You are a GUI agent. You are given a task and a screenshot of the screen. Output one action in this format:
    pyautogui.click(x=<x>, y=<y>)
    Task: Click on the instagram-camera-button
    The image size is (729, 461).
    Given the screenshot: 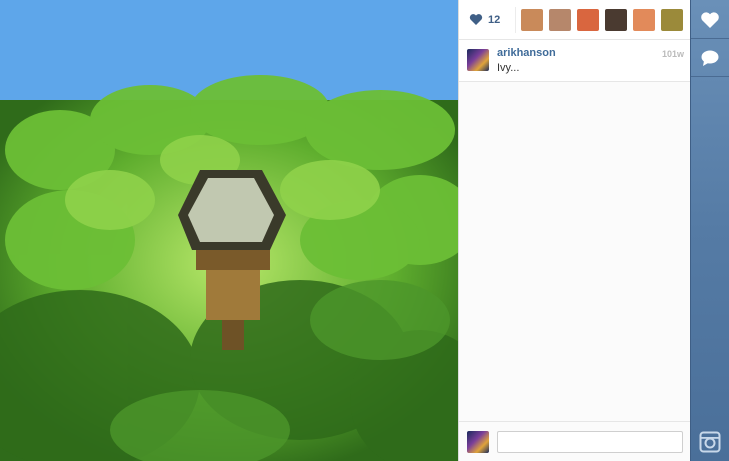 What is the action you would take?
    pyautogui.click(x=710, y=442)
    